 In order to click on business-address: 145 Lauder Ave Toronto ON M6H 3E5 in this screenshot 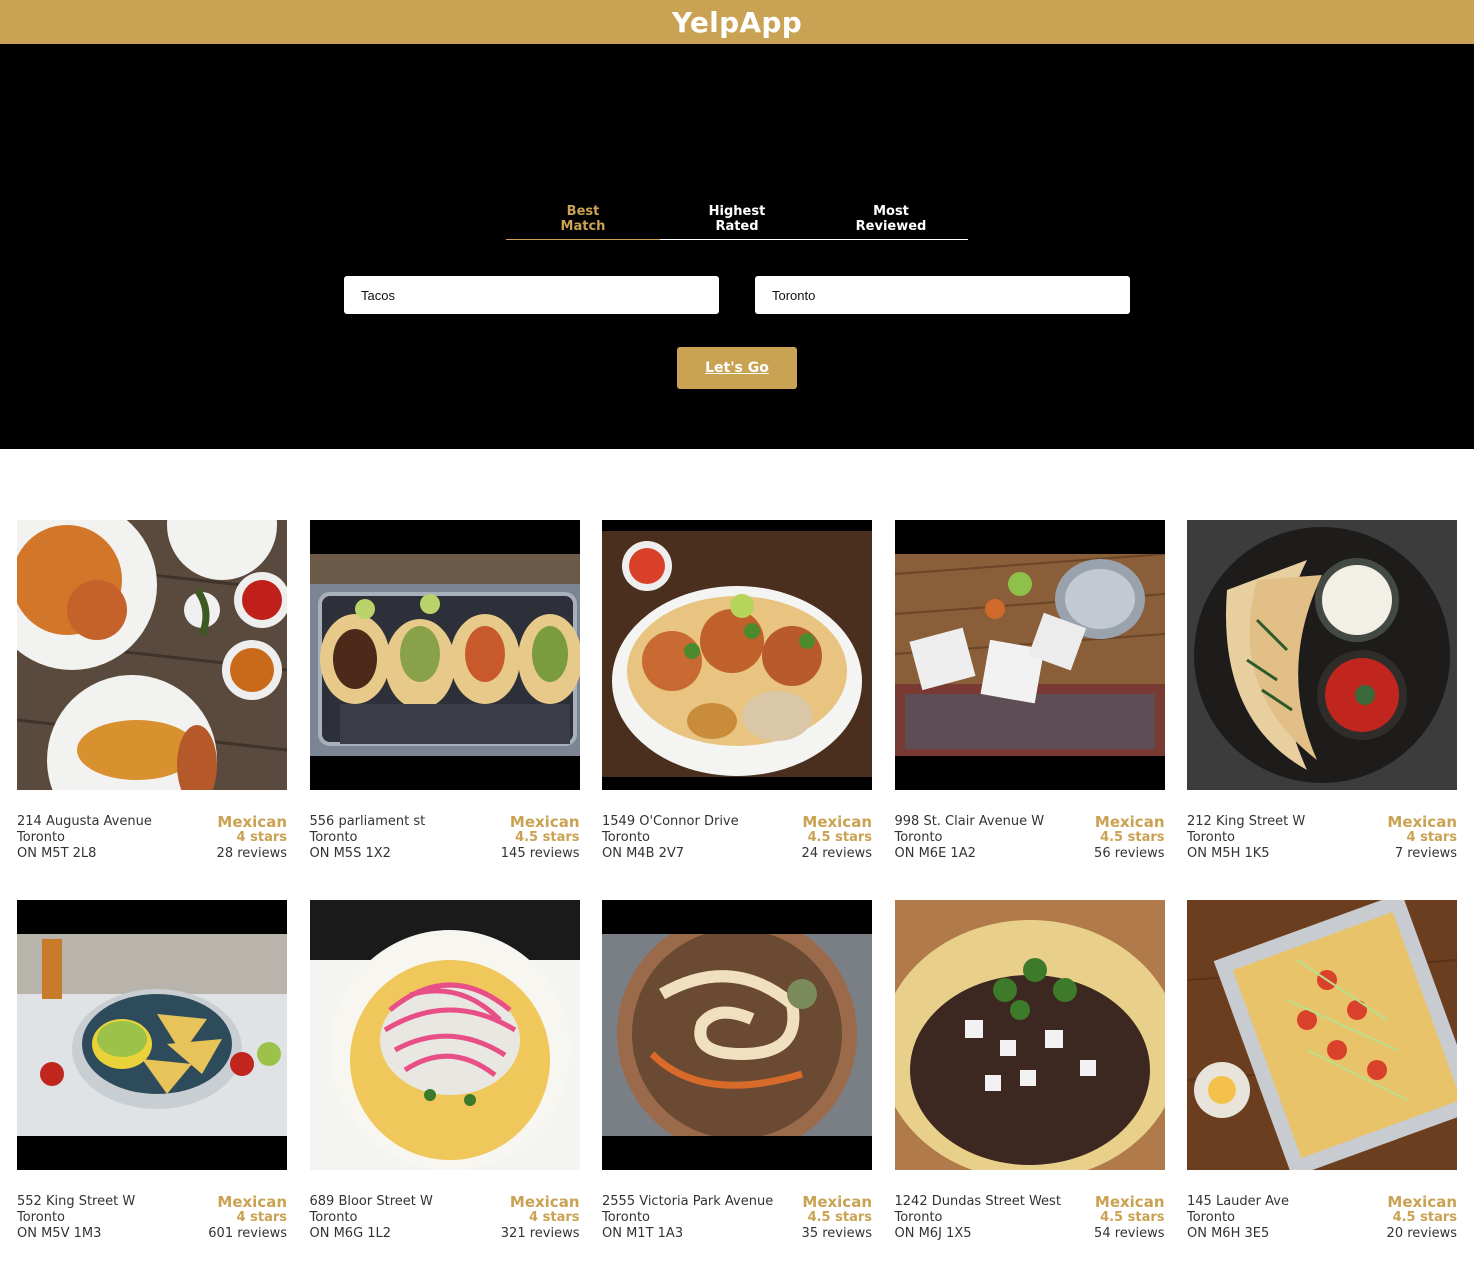, I will do `click(1238, 1218)`.